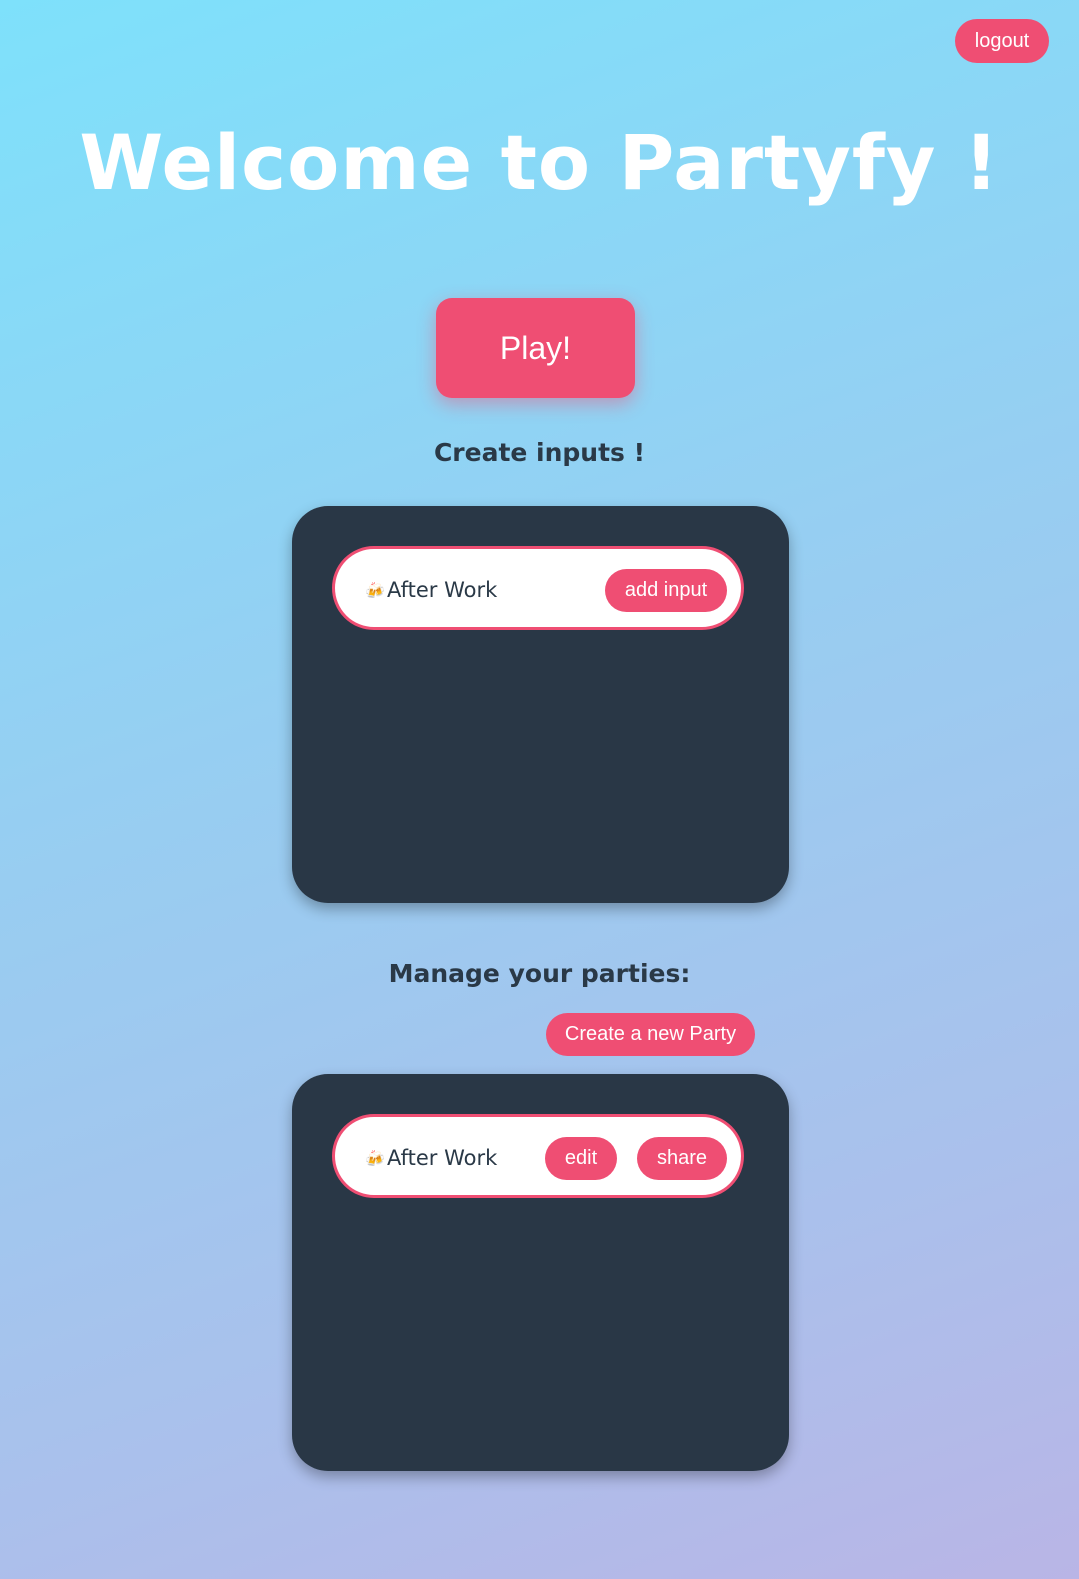 Image resolution: width=1079 pixels, height=1579 pixels. I want to click on play-button: Play!, so click(535, 348).